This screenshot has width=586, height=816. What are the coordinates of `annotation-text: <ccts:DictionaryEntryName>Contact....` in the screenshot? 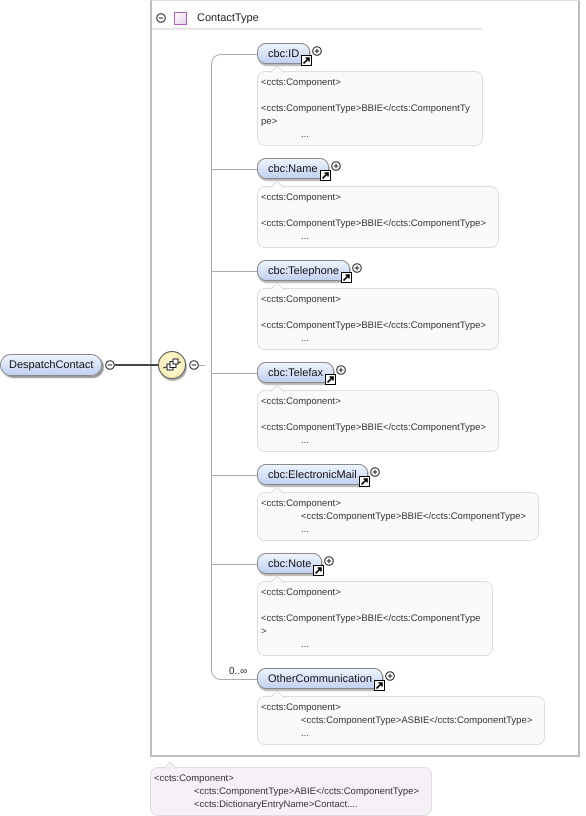 It's located at (276, 804).